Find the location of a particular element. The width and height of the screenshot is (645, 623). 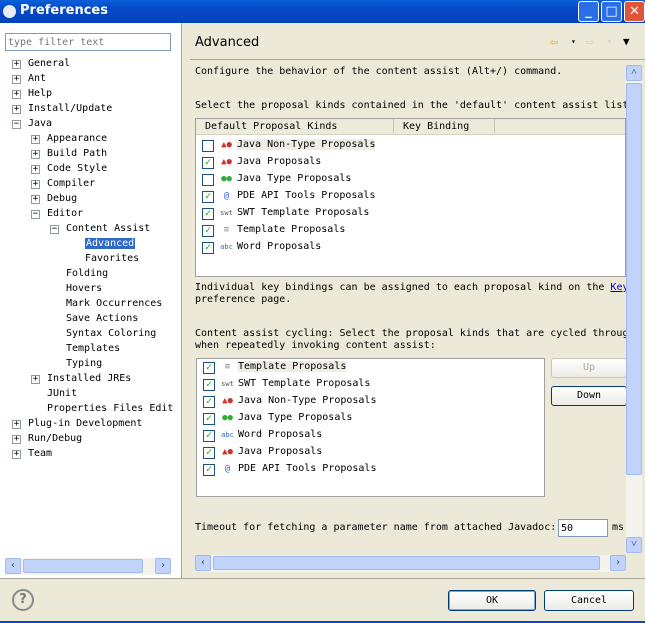

tree-item-label: Plug-in Development is located at coordinates (85, 423).